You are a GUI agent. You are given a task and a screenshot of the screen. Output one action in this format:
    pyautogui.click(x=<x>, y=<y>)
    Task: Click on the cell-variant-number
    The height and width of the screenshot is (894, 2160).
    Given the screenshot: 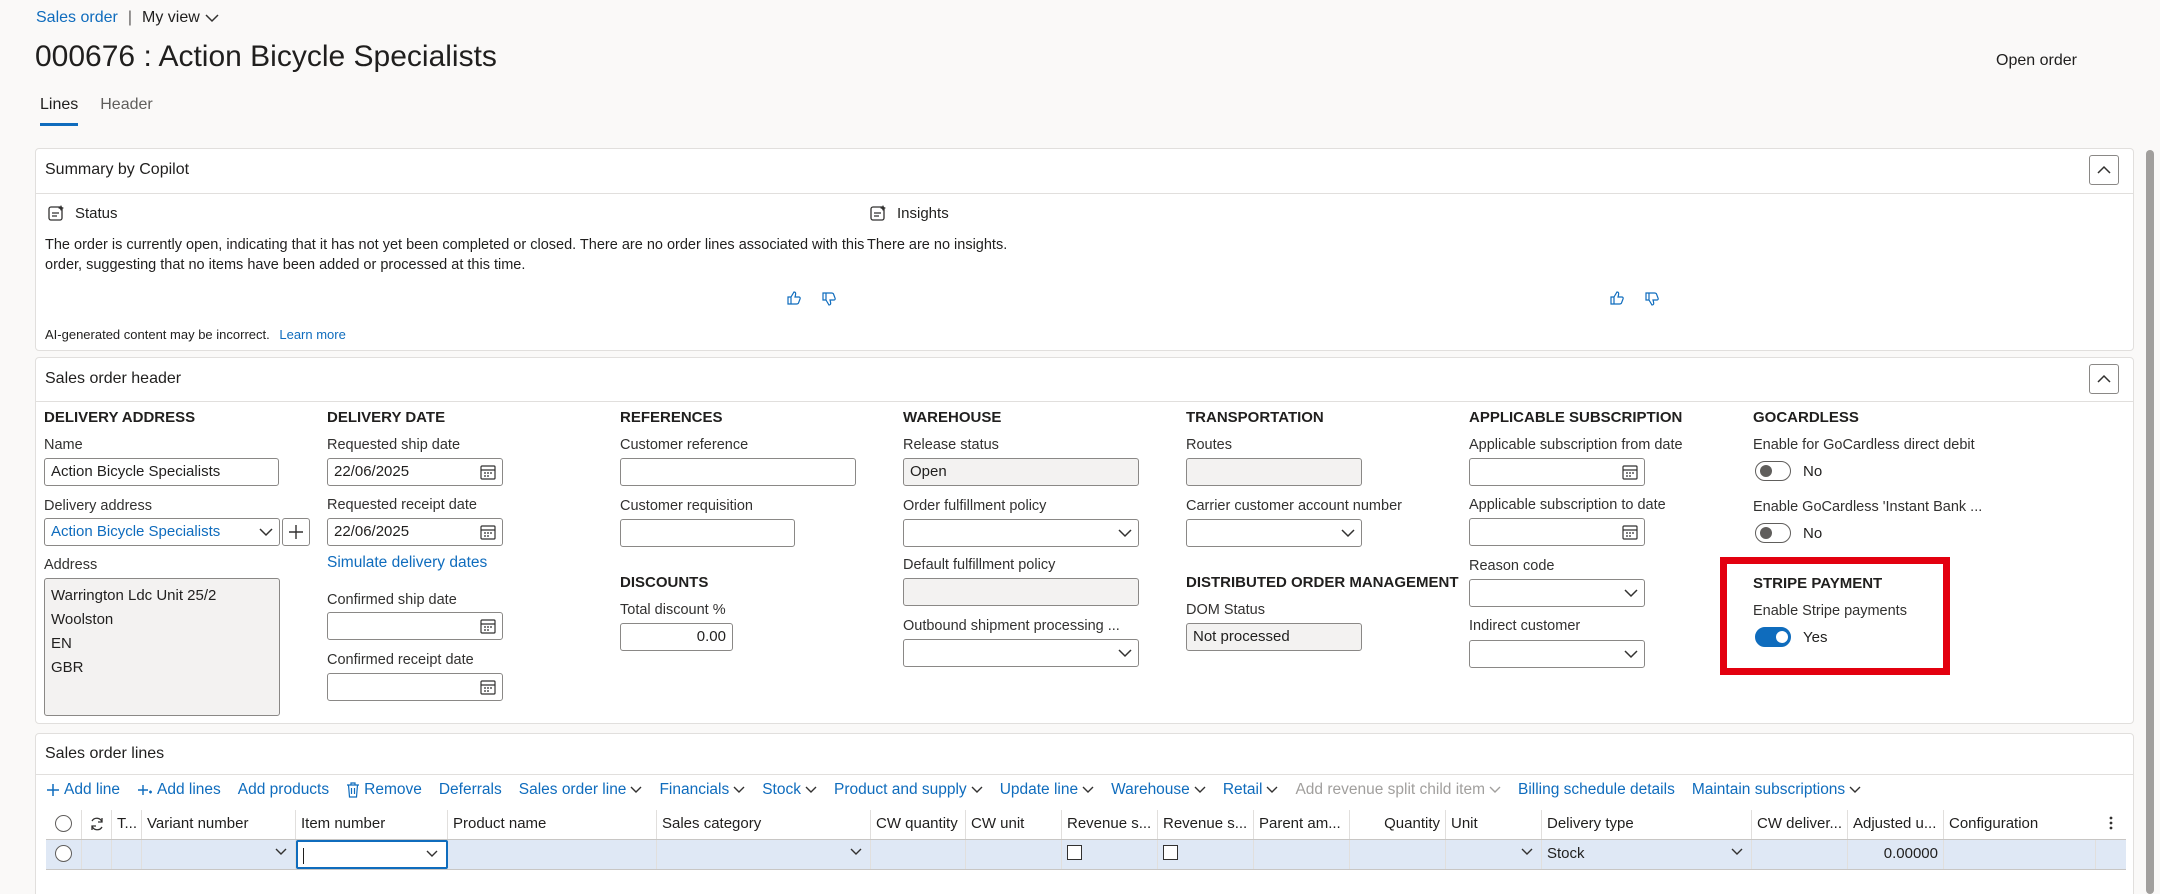 What is the action you would take?
    pyautogui.click(x=219, y=854)
    